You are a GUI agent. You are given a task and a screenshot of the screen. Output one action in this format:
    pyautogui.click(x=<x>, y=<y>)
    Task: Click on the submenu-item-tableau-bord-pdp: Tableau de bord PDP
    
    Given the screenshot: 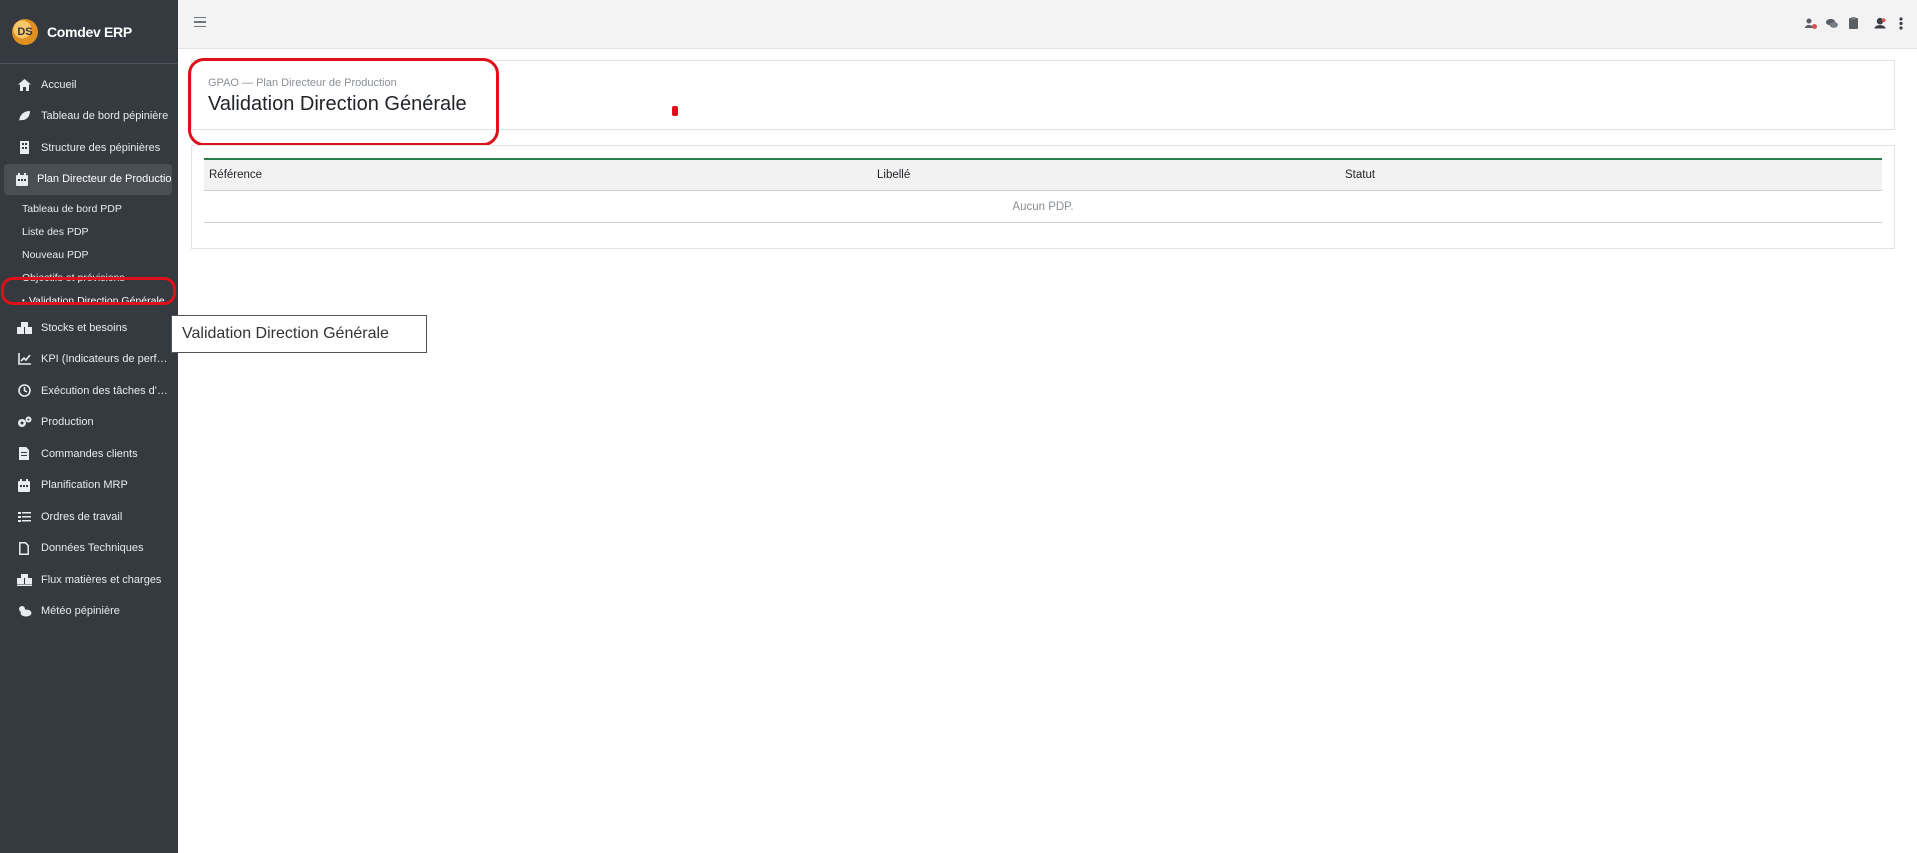 What is the action you would take?
    pyautogui.click(x=89, y=208)
    